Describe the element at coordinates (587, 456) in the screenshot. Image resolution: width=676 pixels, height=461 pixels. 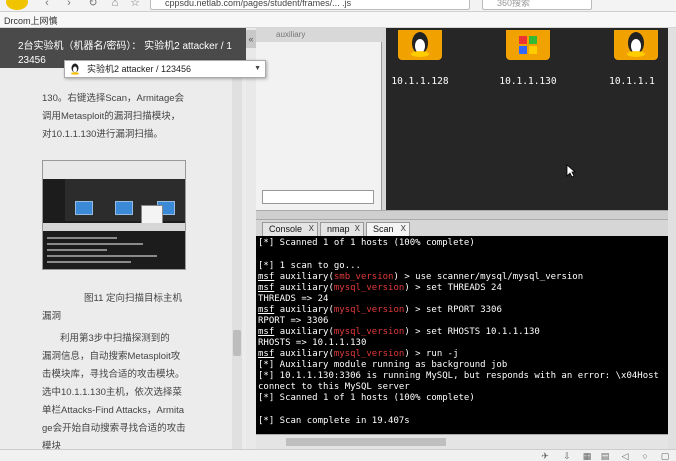
I see `grid-icon: ▦` at that location.